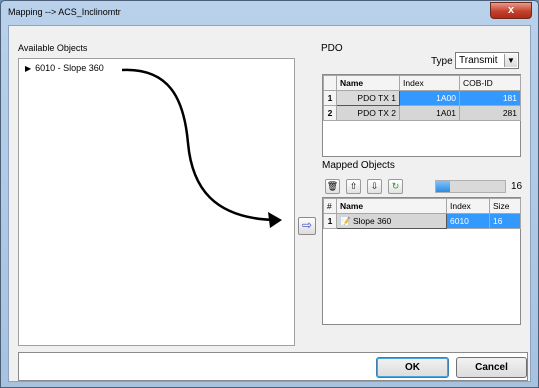 Image resolution: width=539 pixels, height=388 pixels. What do you see at coordinates (53, 48) in the screenshot?
I see `available-objects-label: Available Objects` at bounding box center [53, 48].